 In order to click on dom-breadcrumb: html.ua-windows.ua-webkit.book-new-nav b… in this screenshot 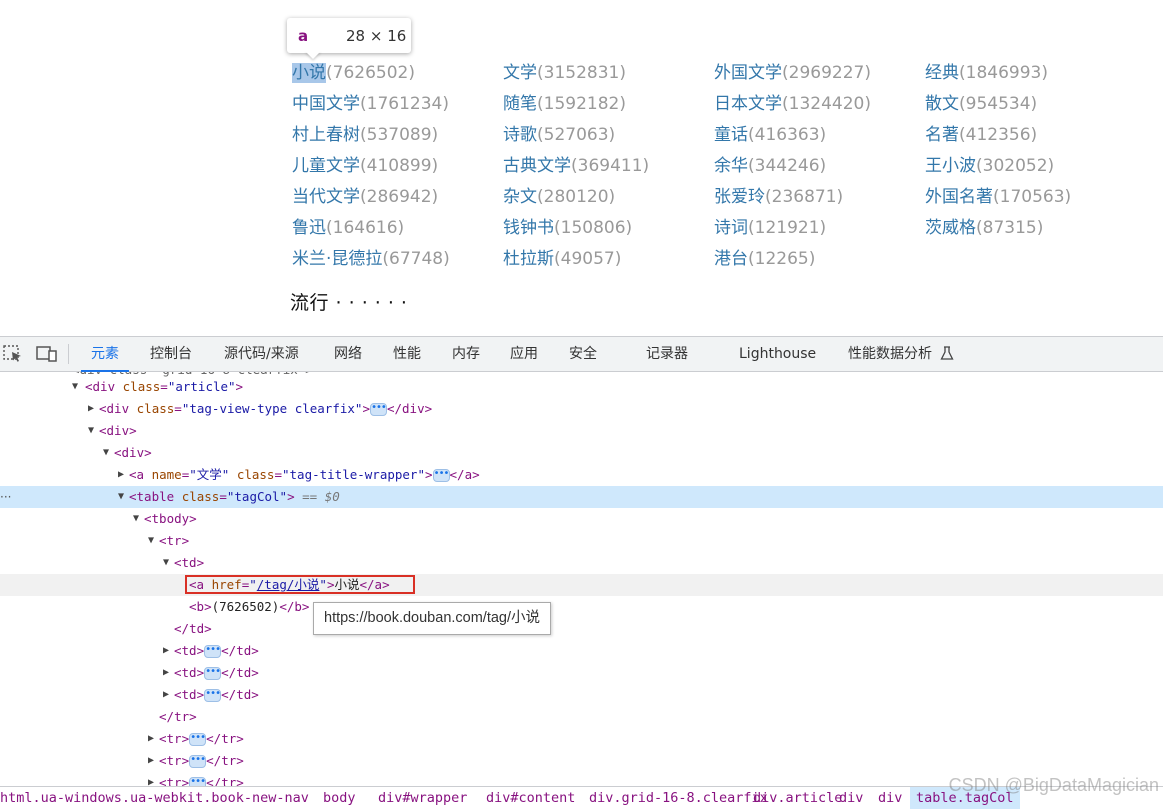, I will do `click(581, 797)`.